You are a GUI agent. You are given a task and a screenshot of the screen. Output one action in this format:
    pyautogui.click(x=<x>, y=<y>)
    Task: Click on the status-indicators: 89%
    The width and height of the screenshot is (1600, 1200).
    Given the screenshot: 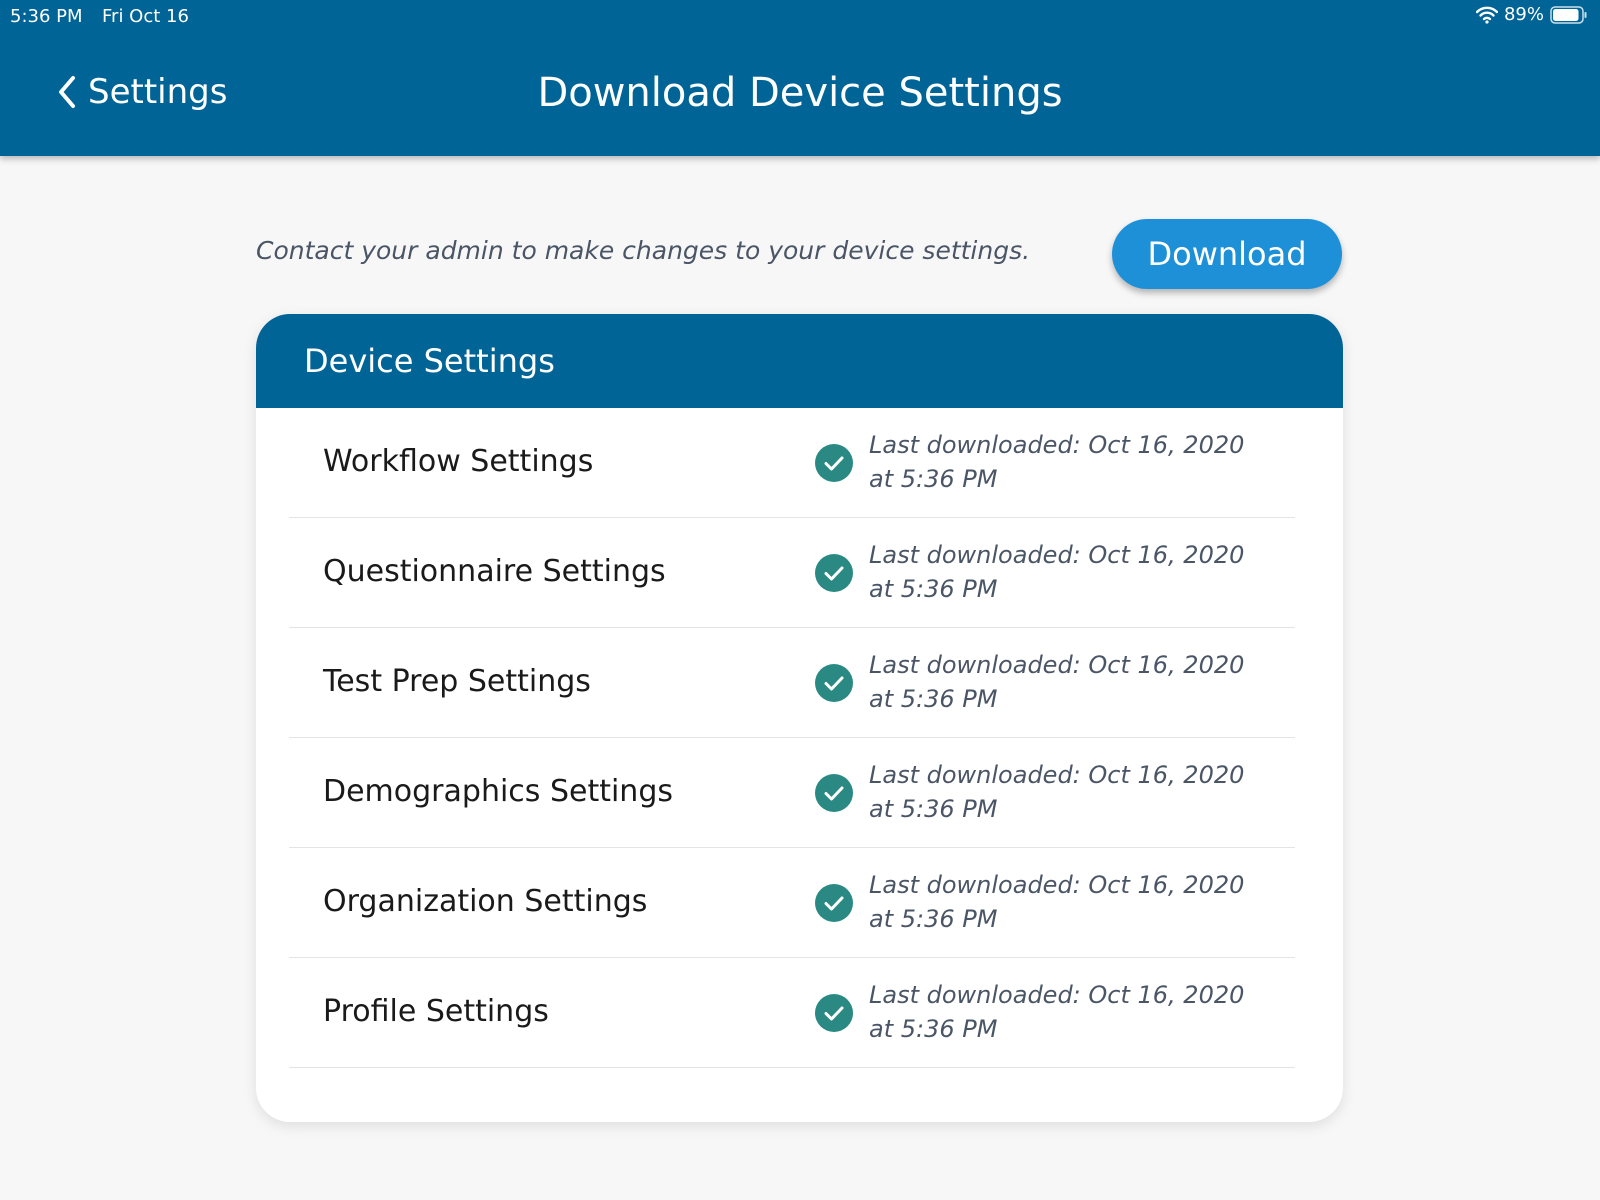 What is the action you would take?
    pyautogui.click(x=1531, y=14)
    